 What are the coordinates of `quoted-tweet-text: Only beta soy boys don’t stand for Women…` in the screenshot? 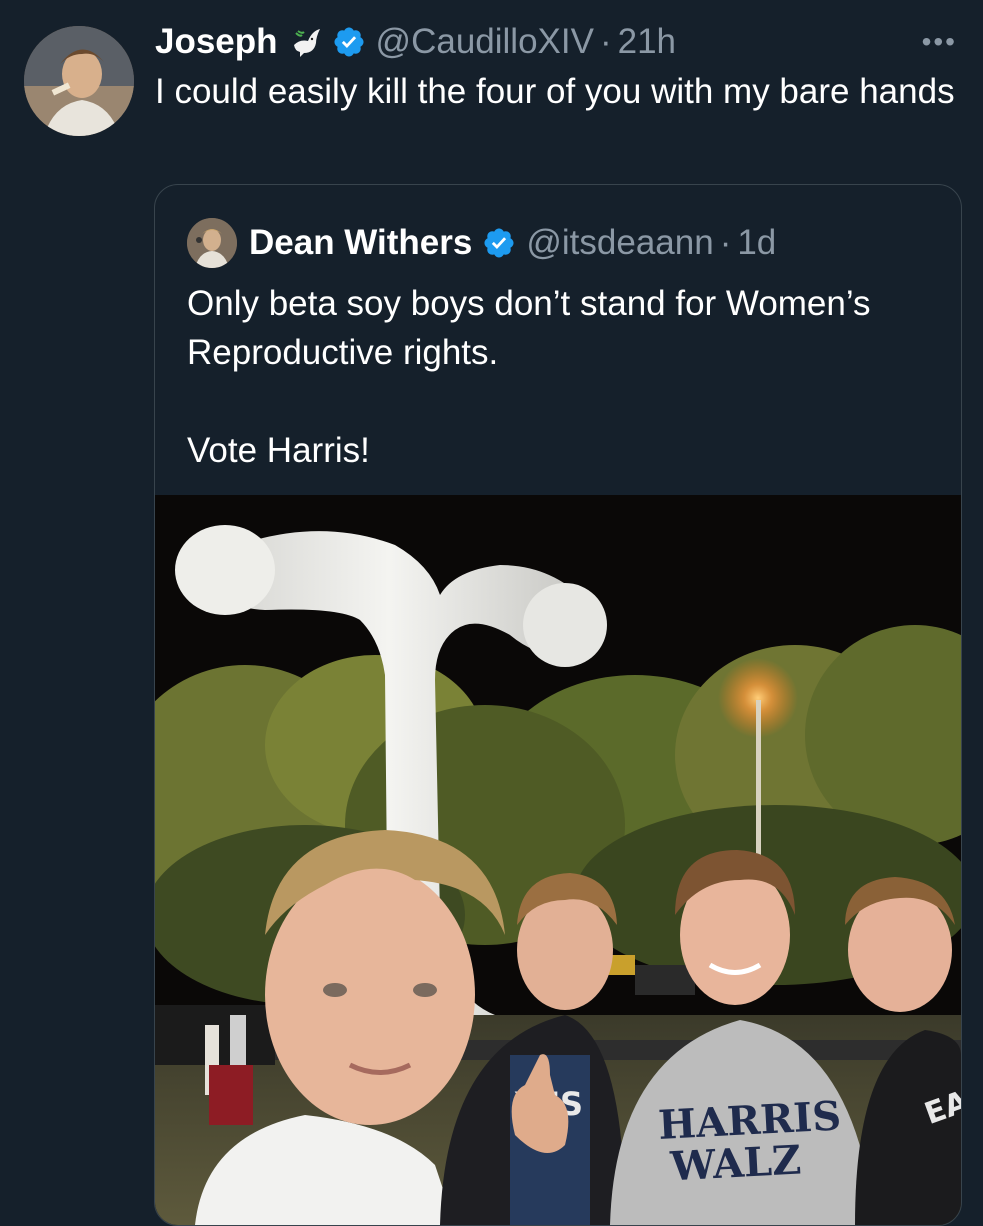 It's located at (557, 377).